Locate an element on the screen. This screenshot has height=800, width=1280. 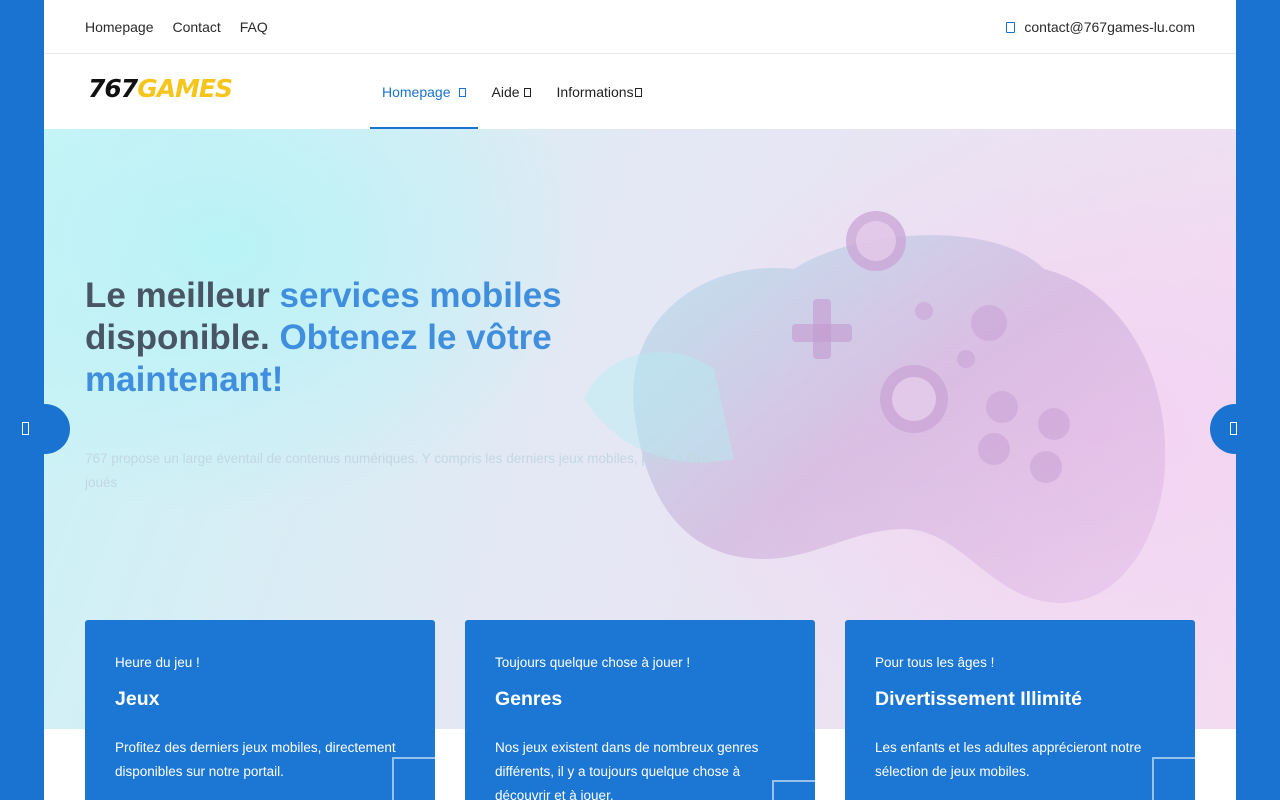
menu-item-aide: Aide is located at coordinates (511, 92).